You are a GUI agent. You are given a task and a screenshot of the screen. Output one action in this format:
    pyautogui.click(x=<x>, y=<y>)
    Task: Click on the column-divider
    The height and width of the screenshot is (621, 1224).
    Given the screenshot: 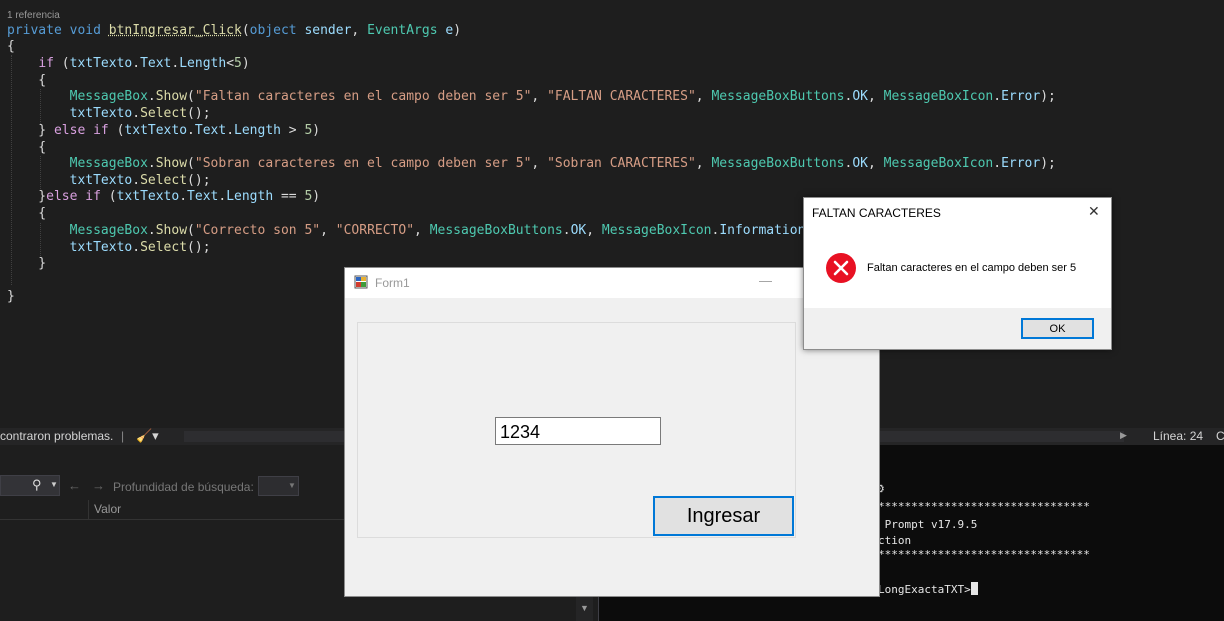 What is the action you would take?
    pyautogui.click(x=88, y=509)
    